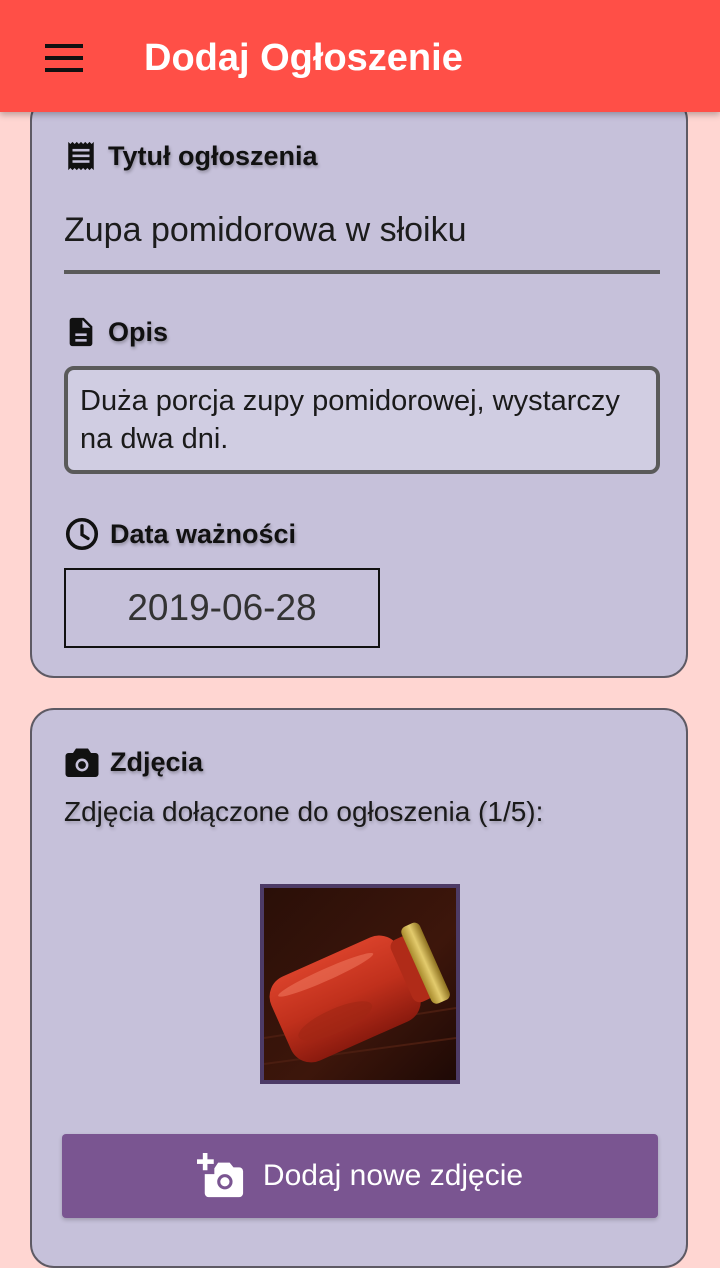 The height and width of the screenshot is (1268, 720). I want to click on photo-thumbnail, so click(360, 984).